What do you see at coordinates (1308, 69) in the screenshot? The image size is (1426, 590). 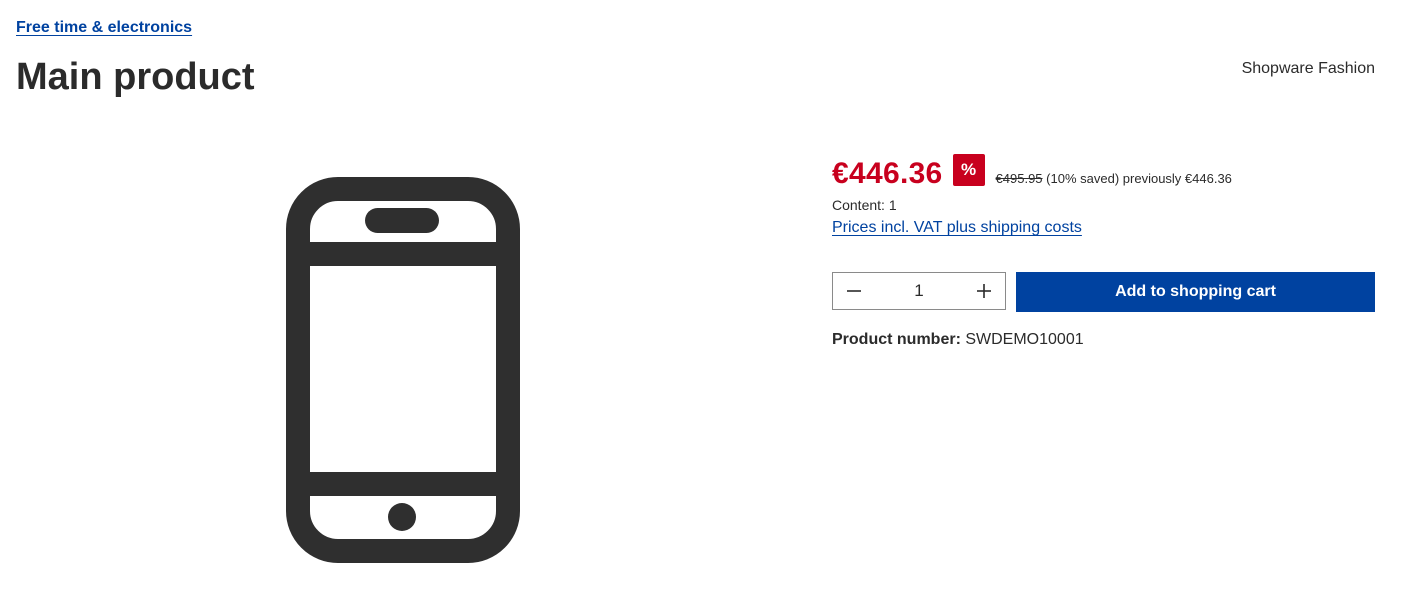 I see `manufacturer-link: Shopware Fashion` at bounding box center [1308, 69].